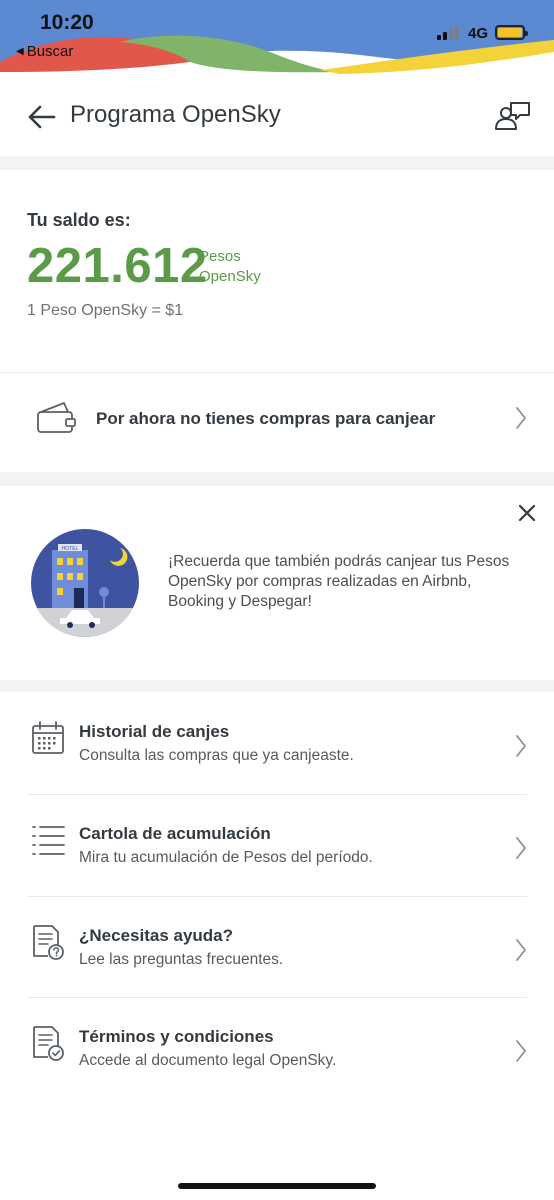  Describe the element at coordinates (527, 513) in the screenshot. I see `close-icon` at that location.